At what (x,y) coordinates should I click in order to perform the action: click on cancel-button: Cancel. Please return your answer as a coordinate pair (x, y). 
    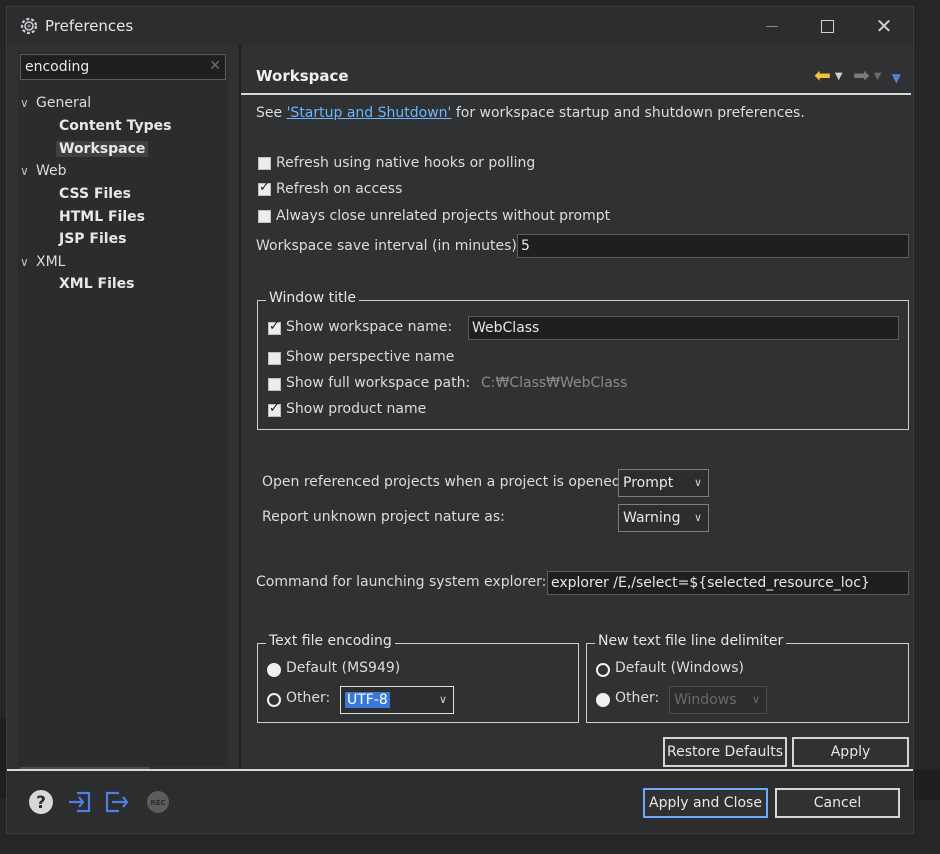
    Looking at the image, I should click on (837, 803).